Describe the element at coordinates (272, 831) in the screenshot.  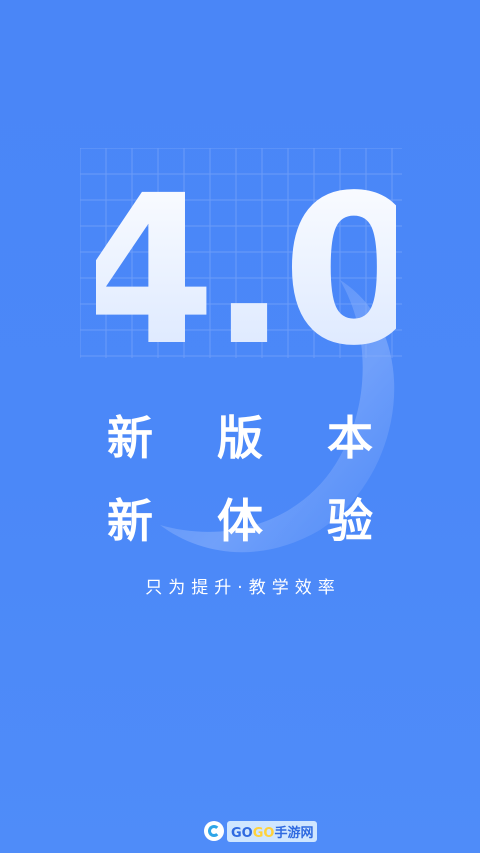
I see `logo-text: GOGO手游网` at that location.